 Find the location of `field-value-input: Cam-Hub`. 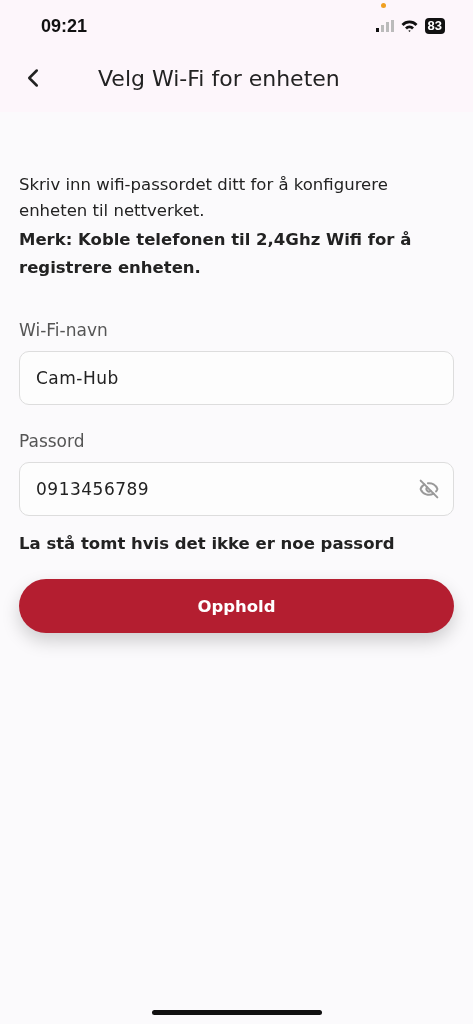

field-value-input: Cam-Hub is located at coordinates (236, 378).